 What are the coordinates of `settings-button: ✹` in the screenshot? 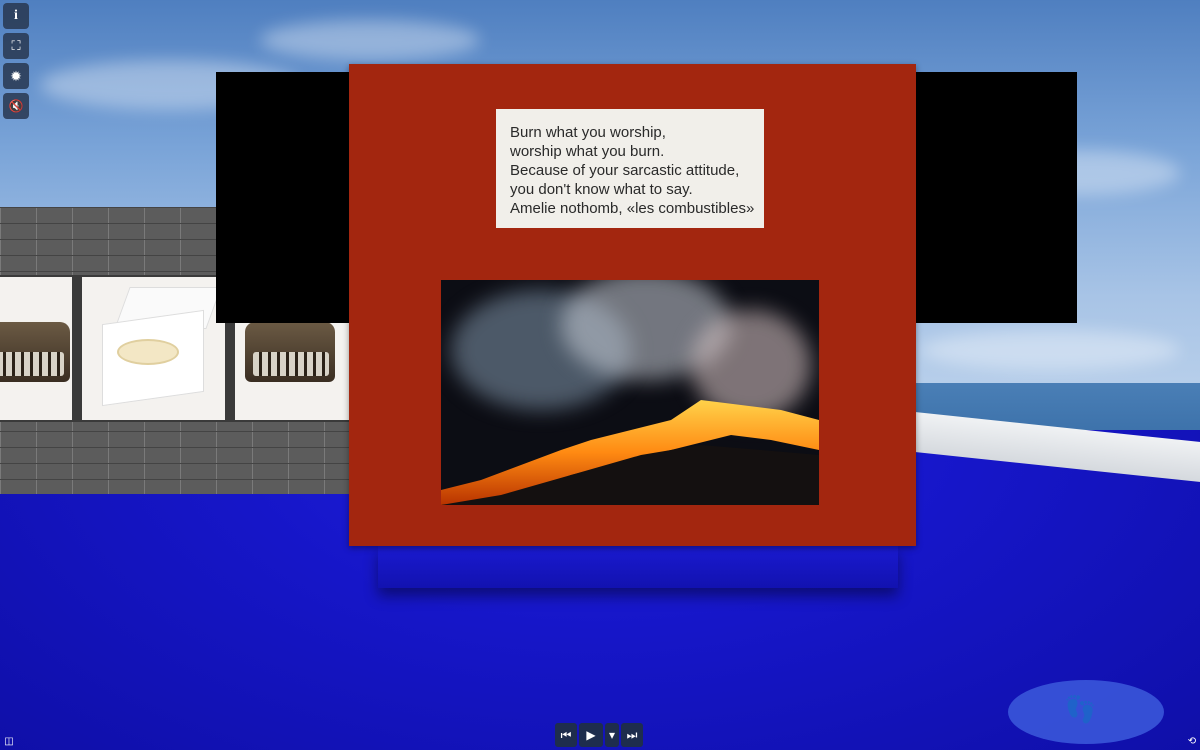 It's located at (16, 76).